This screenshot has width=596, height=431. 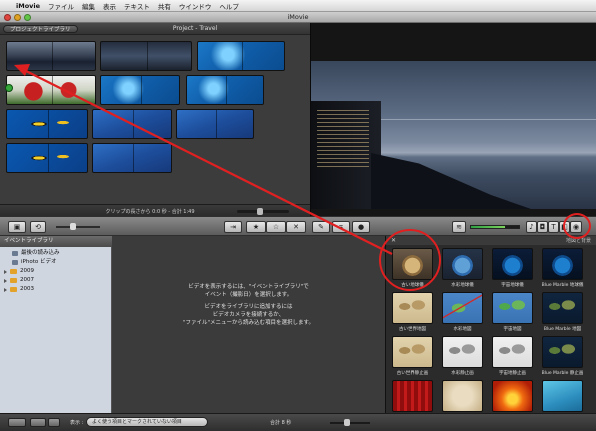 What do you see at coordinates (195, 28) in the screenshot?
I see `project-title: Project - Travel` at bounding box center [195, 28].